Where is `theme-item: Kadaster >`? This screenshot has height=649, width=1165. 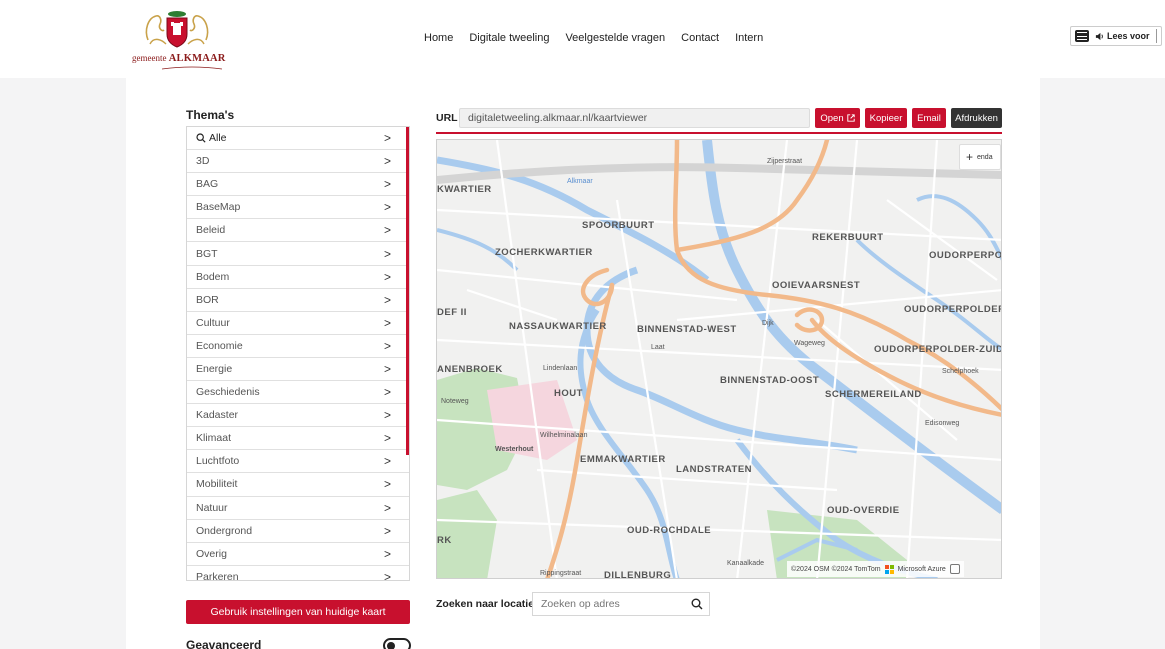
theme-item: Kadaster > is located at coordinates (298, 416).